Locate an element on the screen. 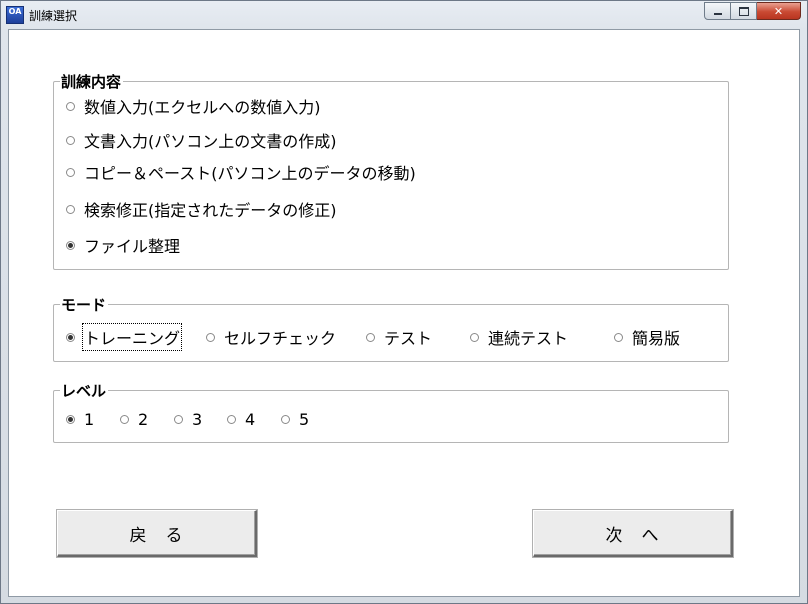 Image resolution: width=808 pixels, height=604 pixels. minimize-button is located at coordinates (717, 11).